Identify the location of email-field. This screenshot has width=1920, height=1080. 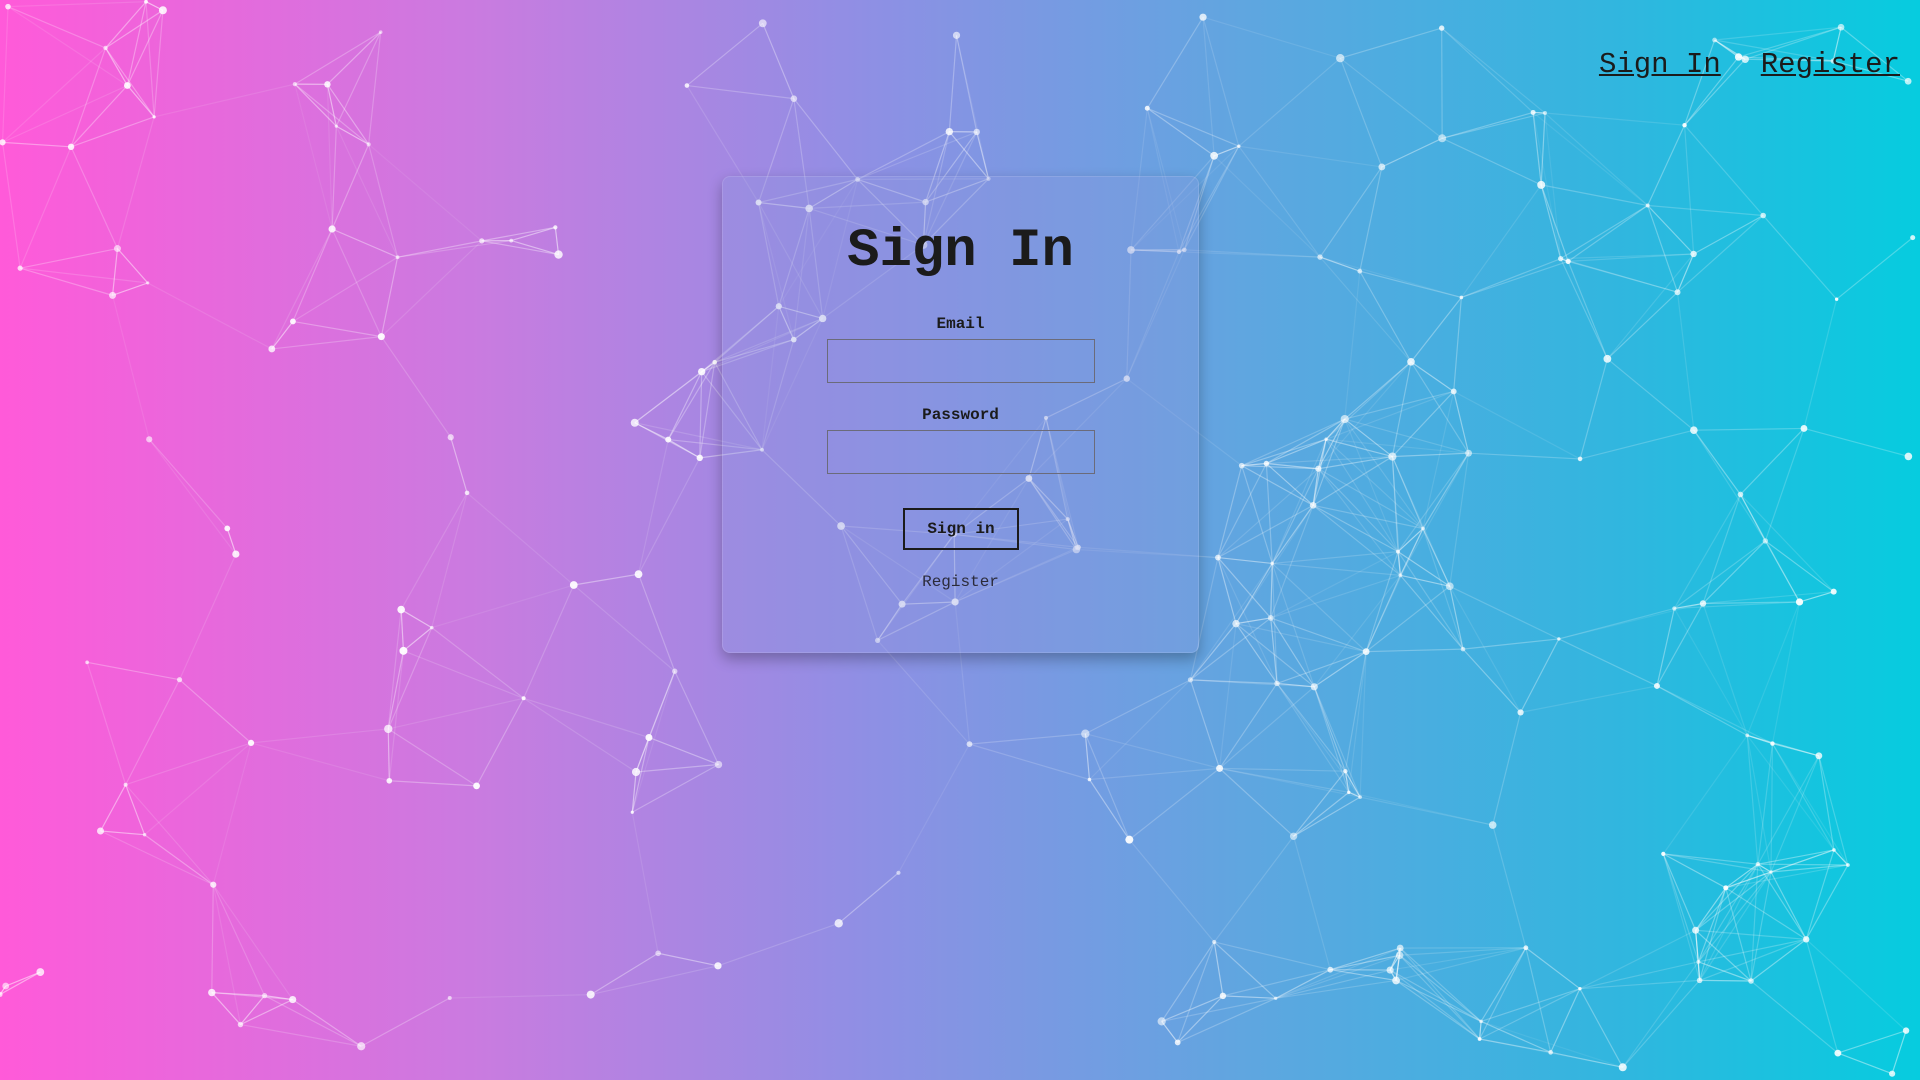
(961, 361).